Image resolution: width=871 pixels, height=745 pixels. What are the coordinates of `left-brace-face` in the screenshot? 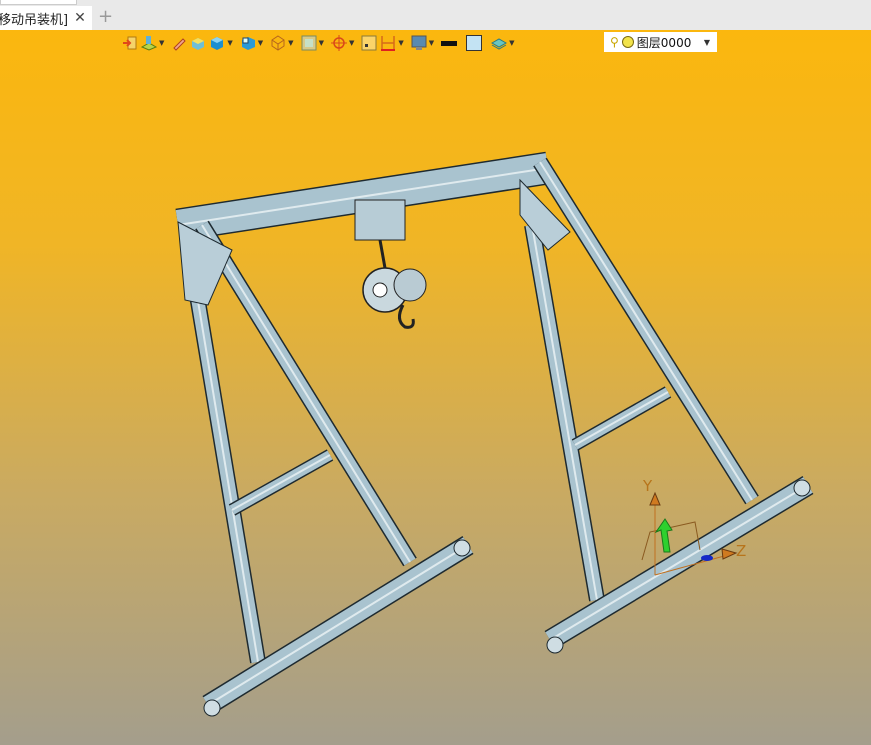 It's located at (281, 482).